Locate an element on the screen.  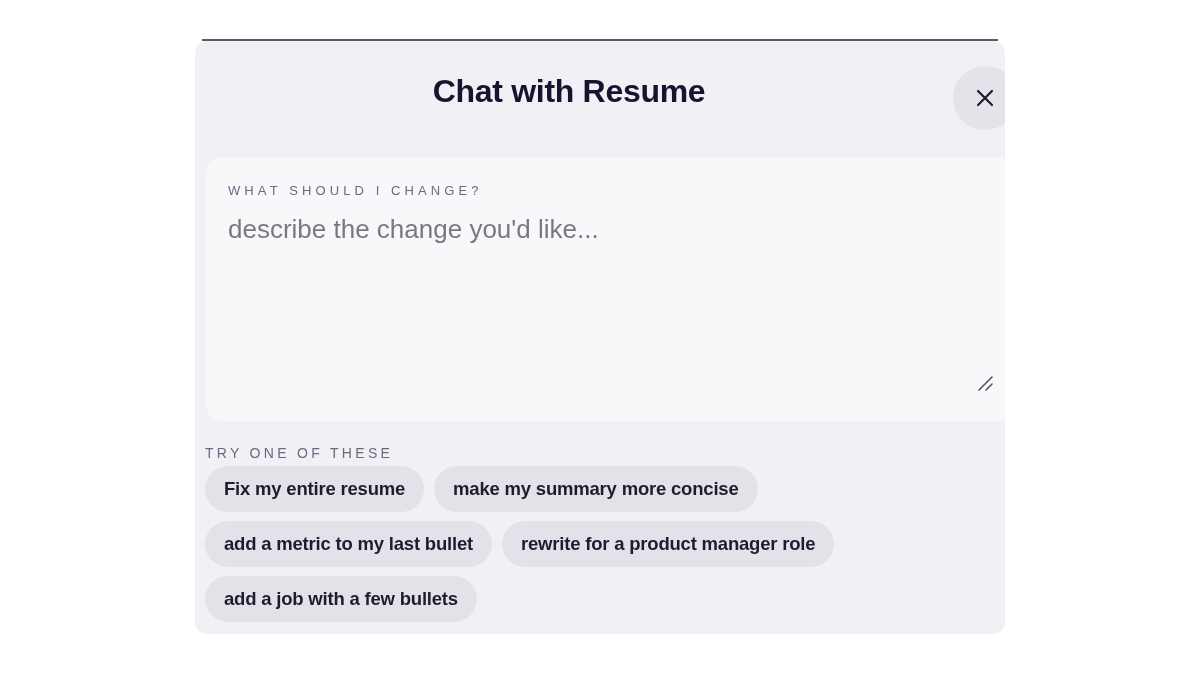
close-icon is located at coordinates (985, 98).